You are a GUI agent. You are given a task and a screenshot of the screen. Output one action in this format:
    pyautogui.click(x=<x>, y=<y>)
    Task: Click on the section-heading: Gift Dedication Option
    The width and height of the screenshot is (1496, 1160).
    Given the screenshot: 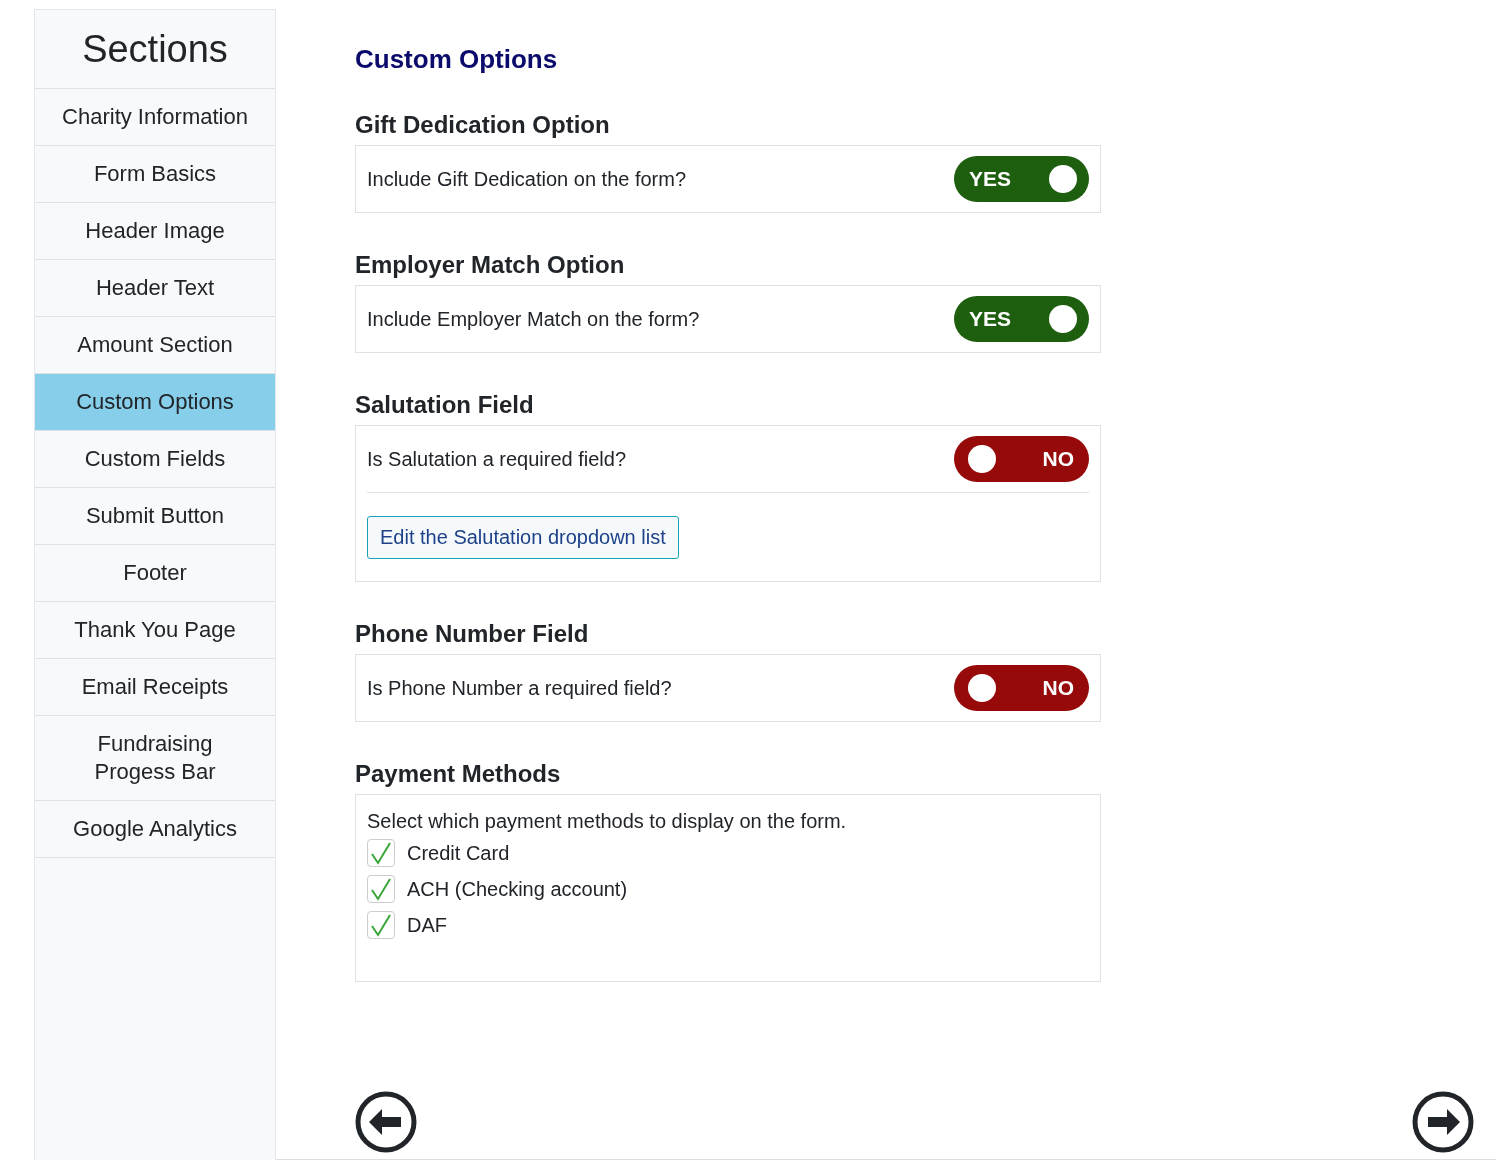 What is the action you would take?
    pyautogui.click(x=483, y=125)
    